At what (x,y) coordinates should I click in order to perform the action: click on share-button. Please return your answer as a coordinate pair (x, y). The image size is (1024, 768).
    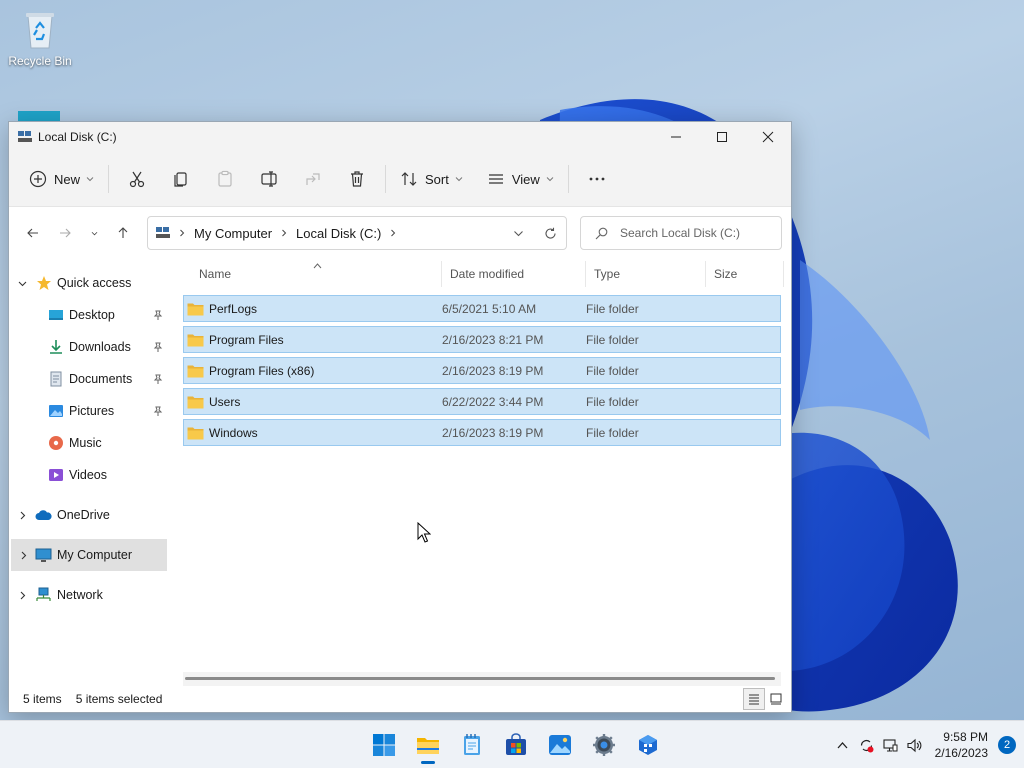
    Looking at the image, I should click on (313, 179).